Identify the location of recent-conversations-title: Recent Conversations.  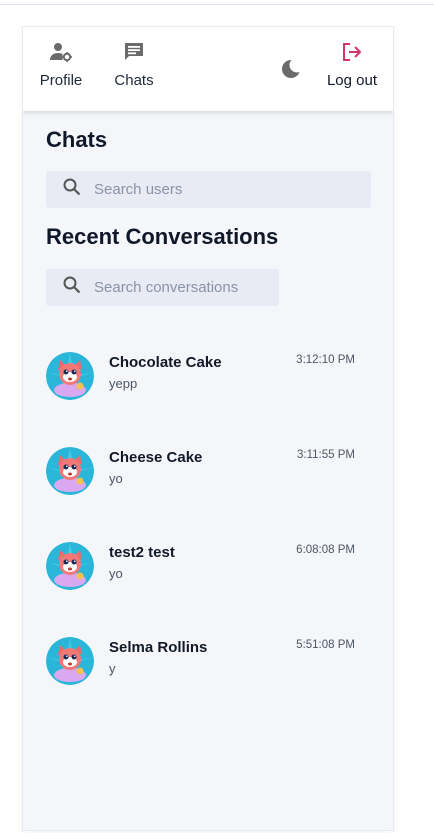
(162, 236).